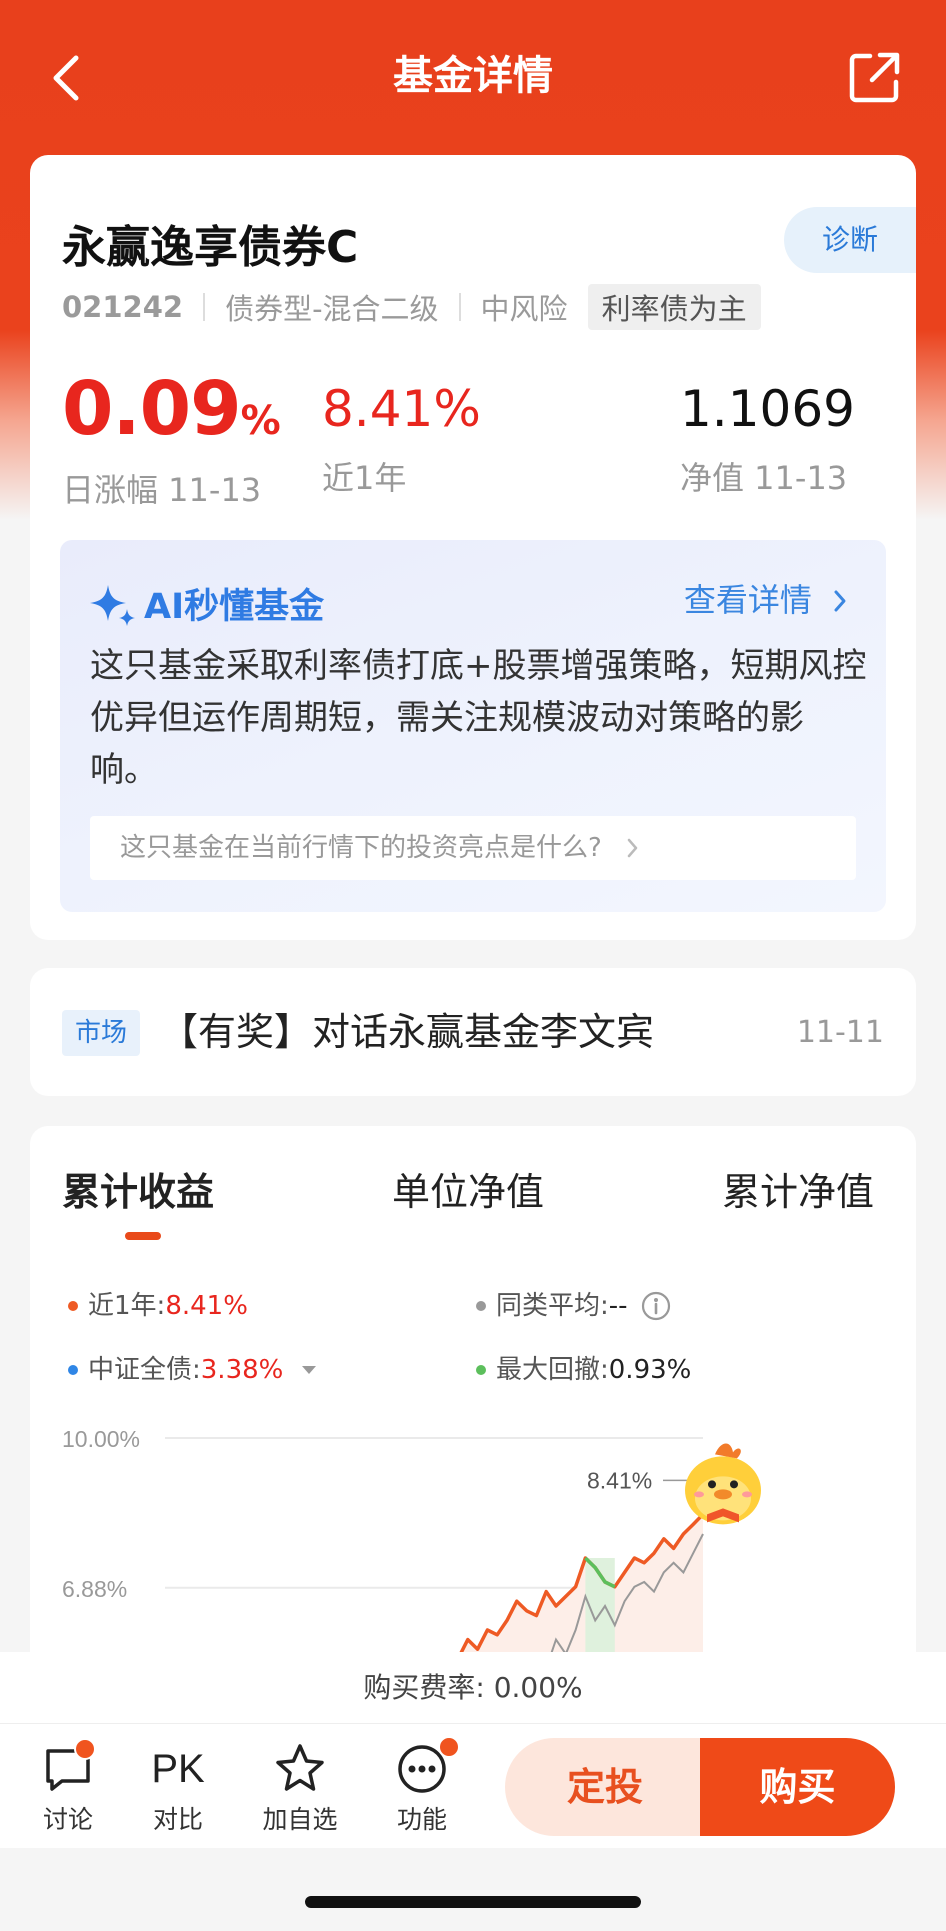  What do you see at coordinates (424, 1687) in the screenshot?
I see `fee-label: 购买费率:` at bounding box center [424, 1687].